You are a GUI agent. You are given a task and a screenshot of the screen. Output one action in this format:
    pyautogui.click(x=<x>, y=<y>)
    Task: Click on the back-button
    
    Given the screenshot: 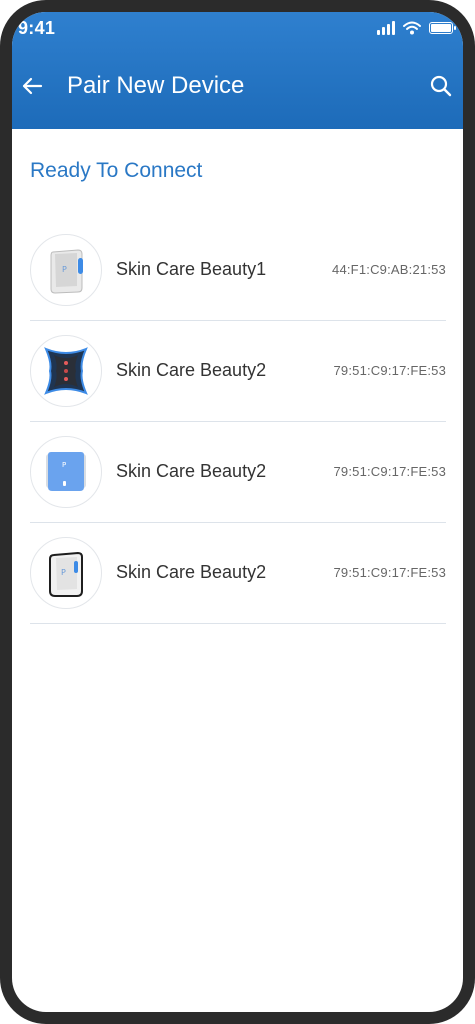 What is the action you would take?
    pyautogui.click(x=32, y=86)
    